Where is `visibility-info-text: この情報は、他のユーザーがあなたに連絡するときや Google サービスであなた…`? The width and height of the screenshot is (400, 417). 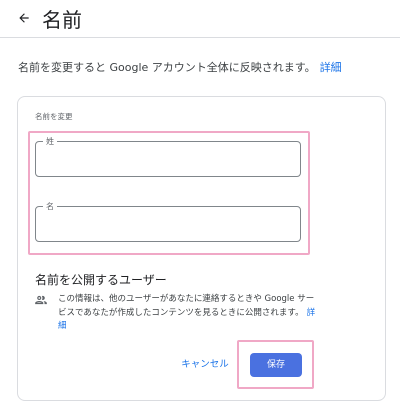
visibility-info-text: この情報は、他のユーザーがあなたに連絡するときや Google サービスであなた… is located at coordinates (186, 306).